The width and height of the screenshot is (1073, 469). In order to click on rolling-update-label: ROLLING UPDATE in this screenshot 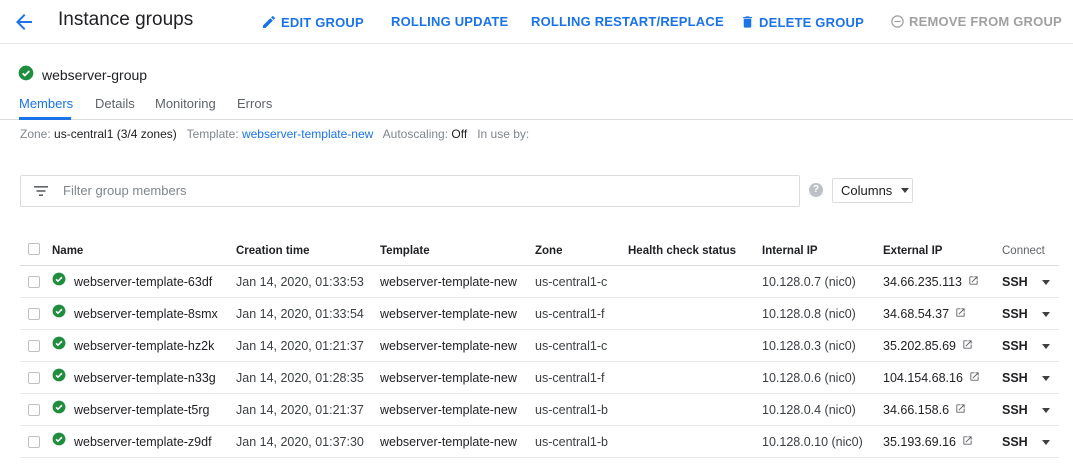, I will do `click(450, 21)`.